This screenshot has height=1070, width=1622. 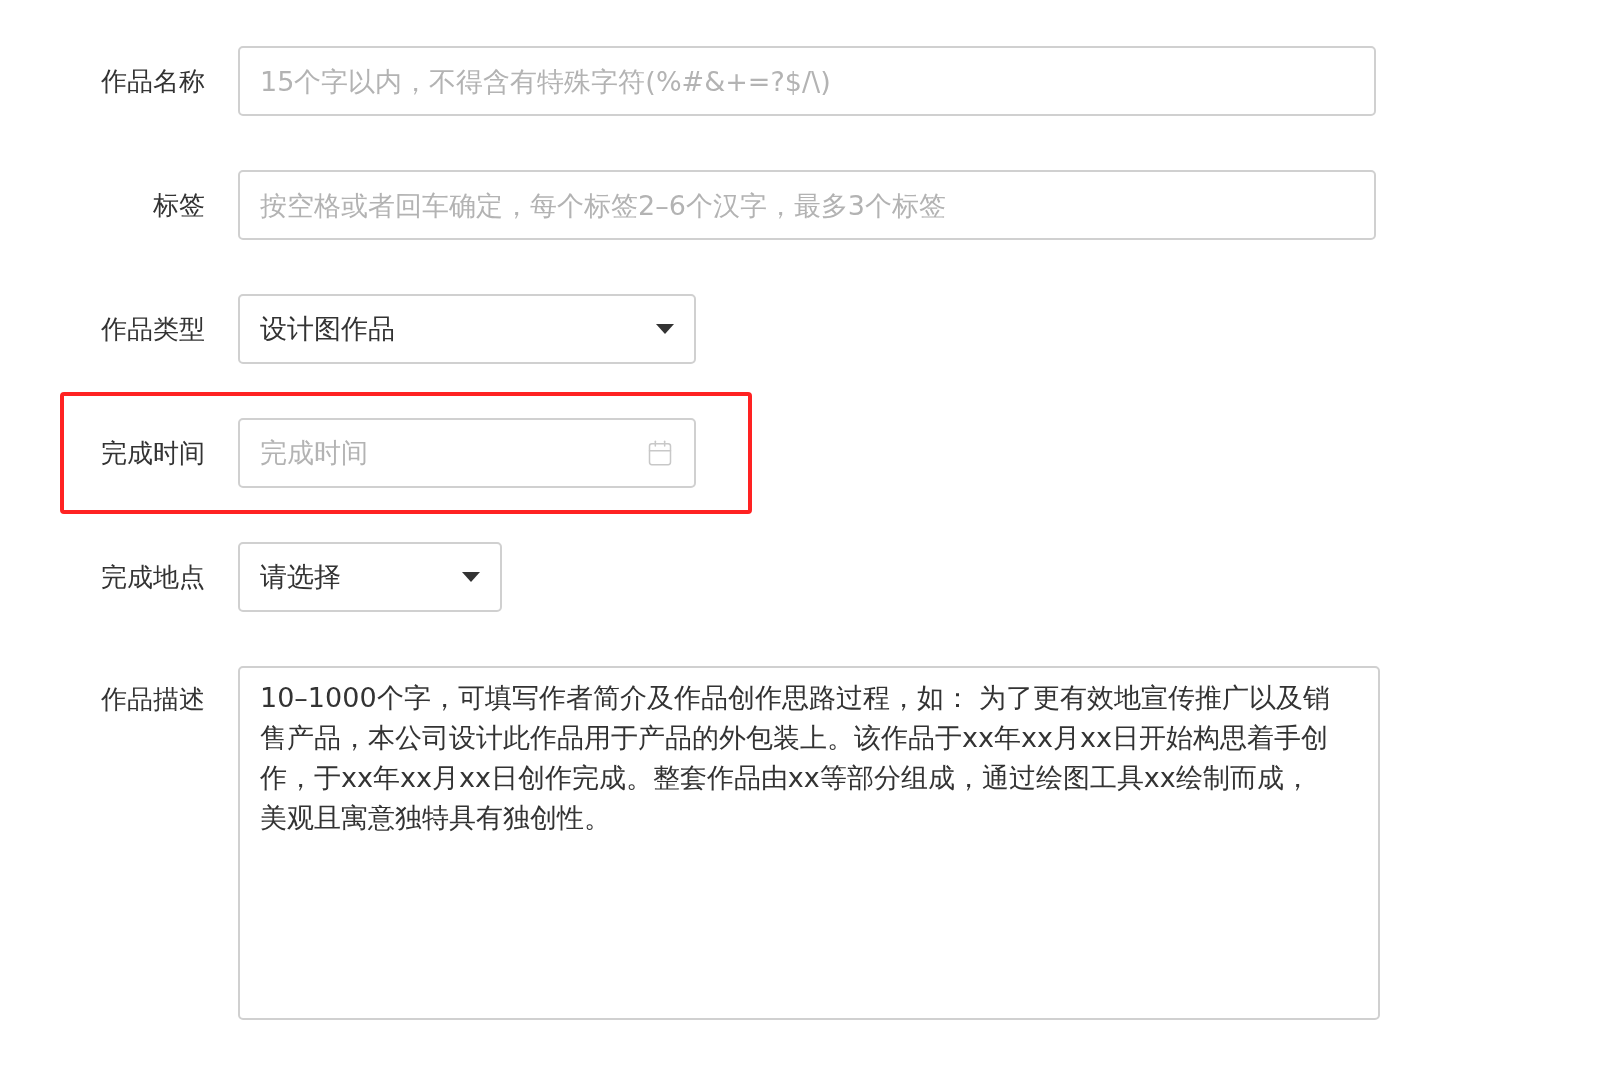 What do you see at coordinates (152, 699) in the screenshot?
I see `field-label: 作品描述` at bounding box center [152, 699].